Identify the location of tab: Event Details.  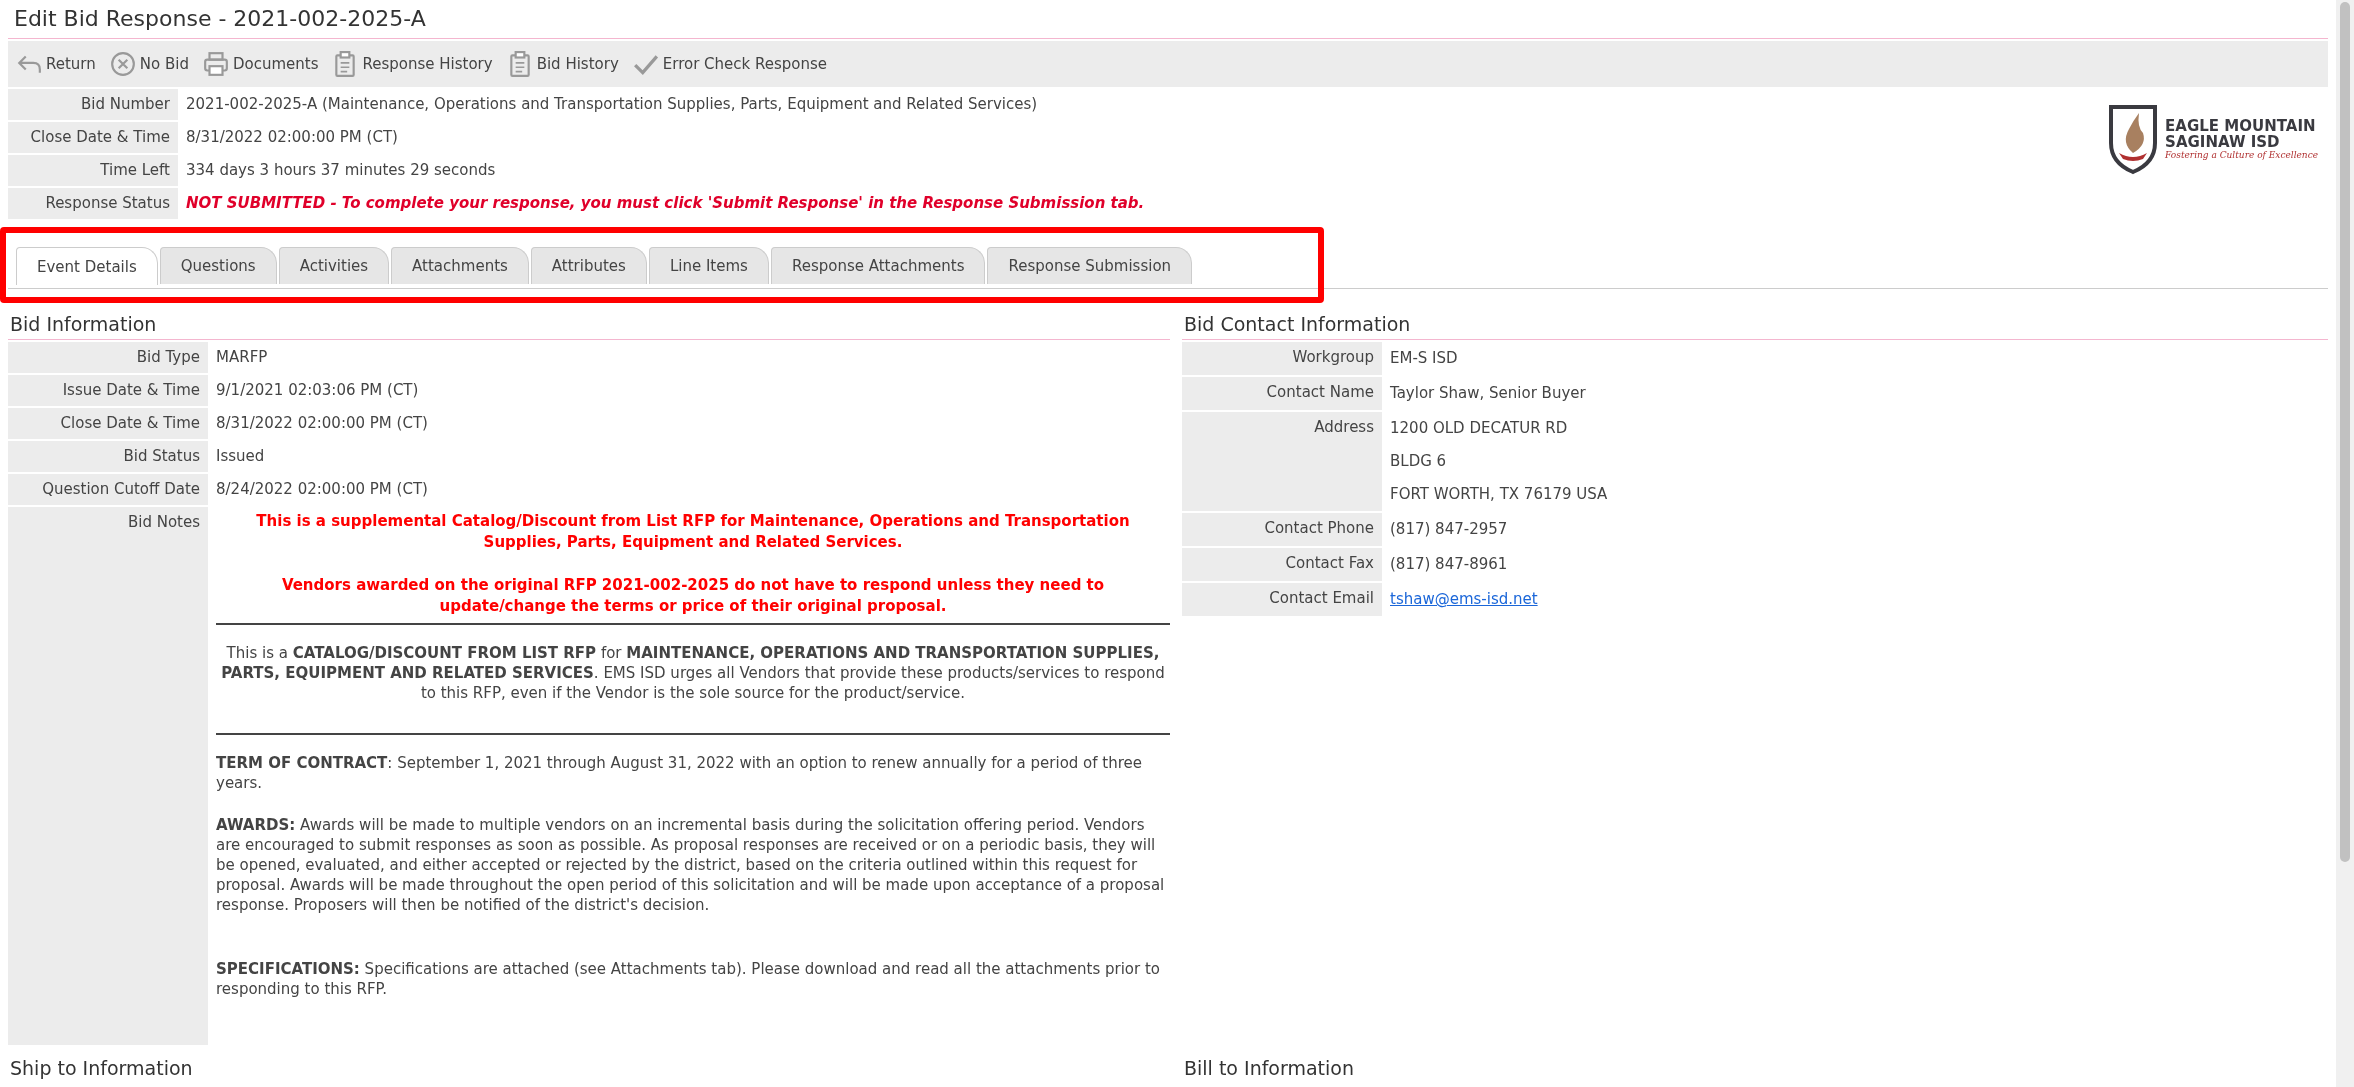
(87, 266).